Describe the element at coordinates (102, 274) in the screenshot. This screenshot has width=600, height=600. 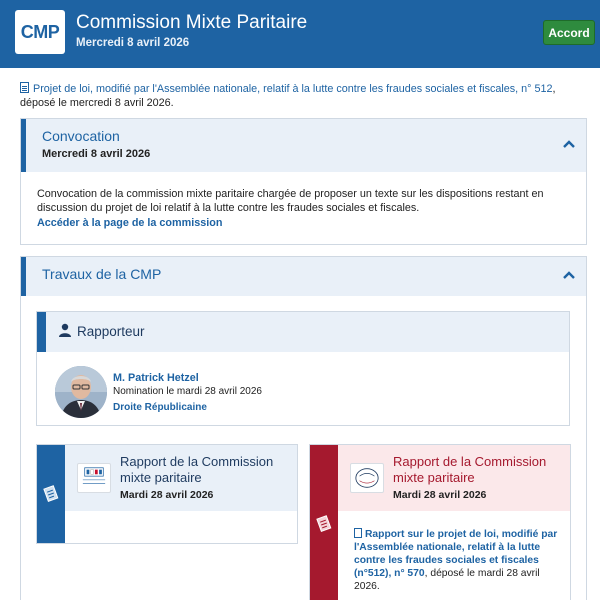
I see `travaux-title: Travaux de la CMP` at that location.